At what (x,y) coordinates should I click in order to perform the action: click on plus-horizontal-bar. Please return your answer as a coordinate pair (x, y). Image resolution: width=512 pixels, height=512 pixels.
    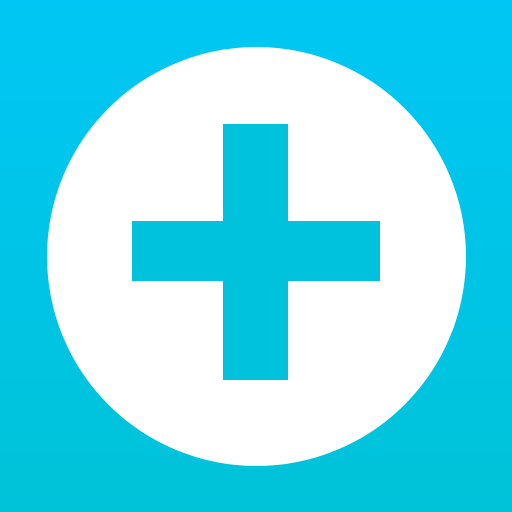
    Looking at the image, I should click on (256, 251).